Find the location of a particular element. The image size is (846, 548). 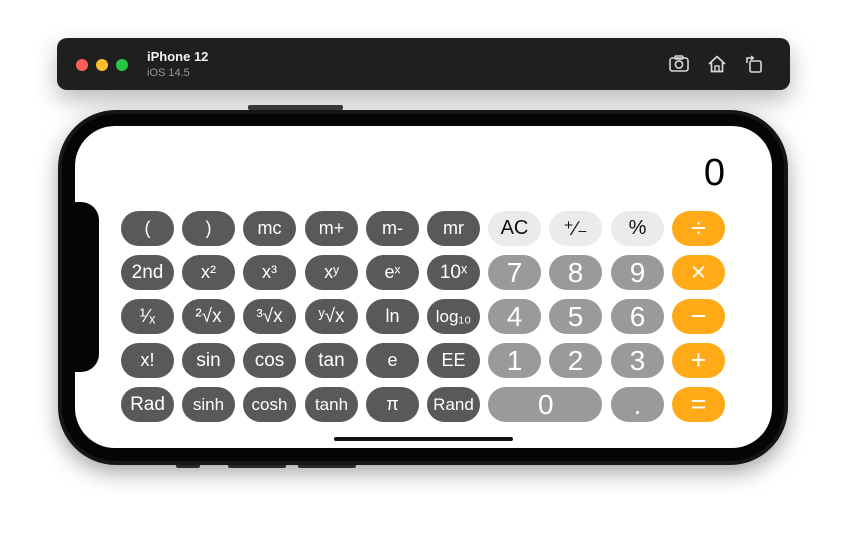

radians-button: Rad is located at coordinates (147, 404).